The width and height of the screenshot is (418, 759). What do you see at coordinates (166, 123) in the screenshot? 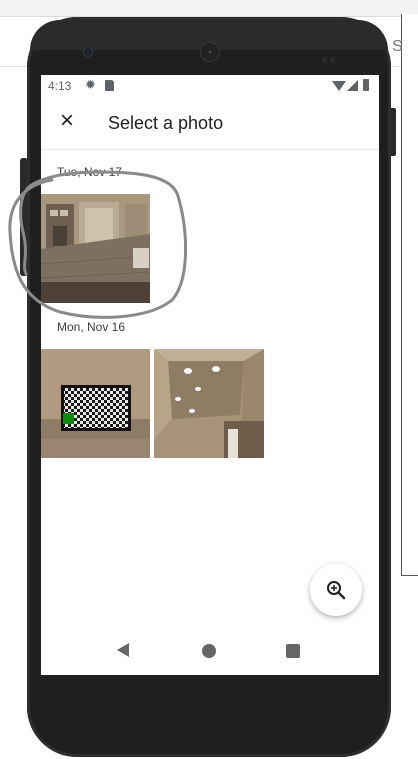
I see `page-title: Select a photo` at bounding box center [166, 123].